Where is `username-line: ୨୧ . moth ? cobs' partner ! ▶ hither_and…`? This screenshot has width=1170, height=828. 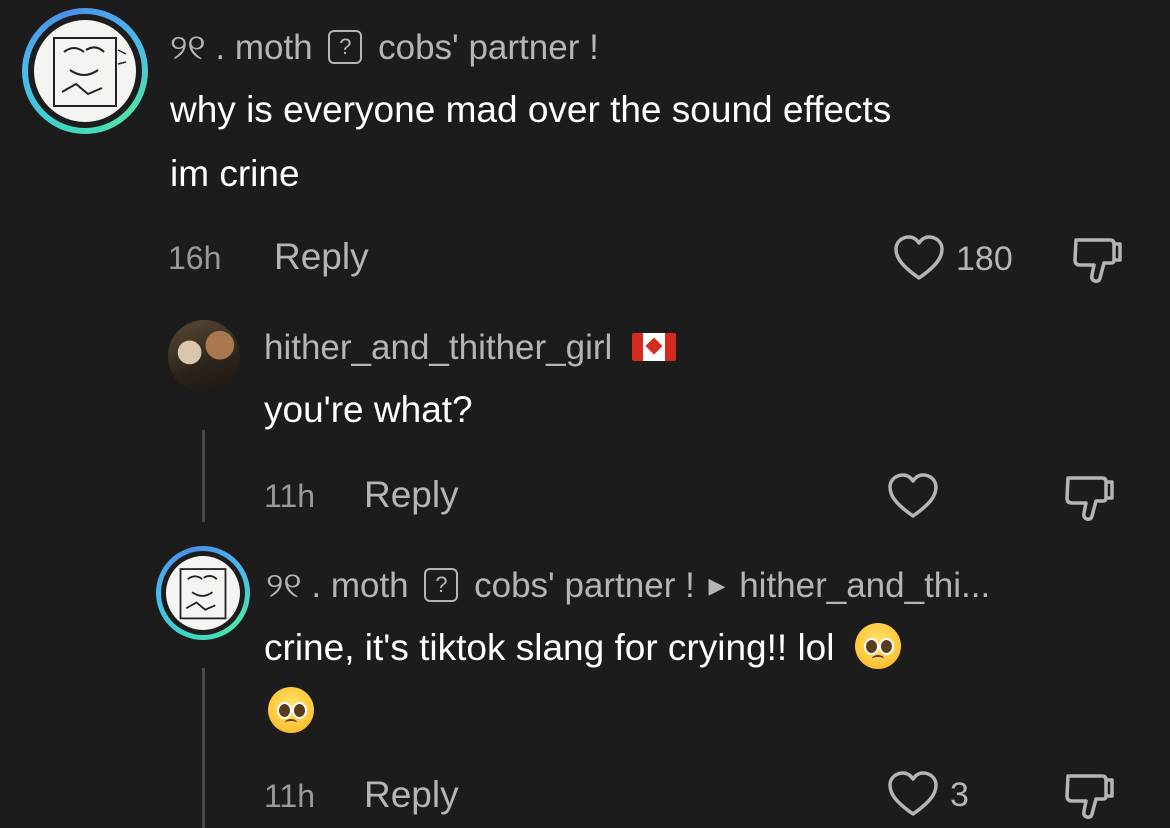
username-line: ୨୧ . moth ? cobs' partner ! ▶ hither_and… is located at coordinates (628, 586).